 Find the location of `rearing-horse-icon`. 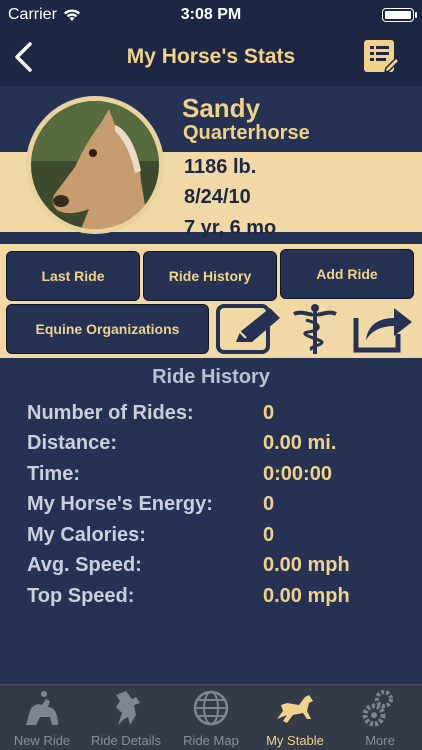

rearing-horse-icon is located at coordinates (128, 708).